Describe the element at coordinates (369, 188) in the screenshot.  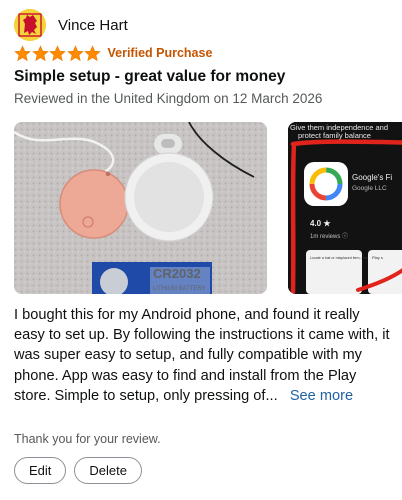
I see `app-publisher: Google LLC` at that location.